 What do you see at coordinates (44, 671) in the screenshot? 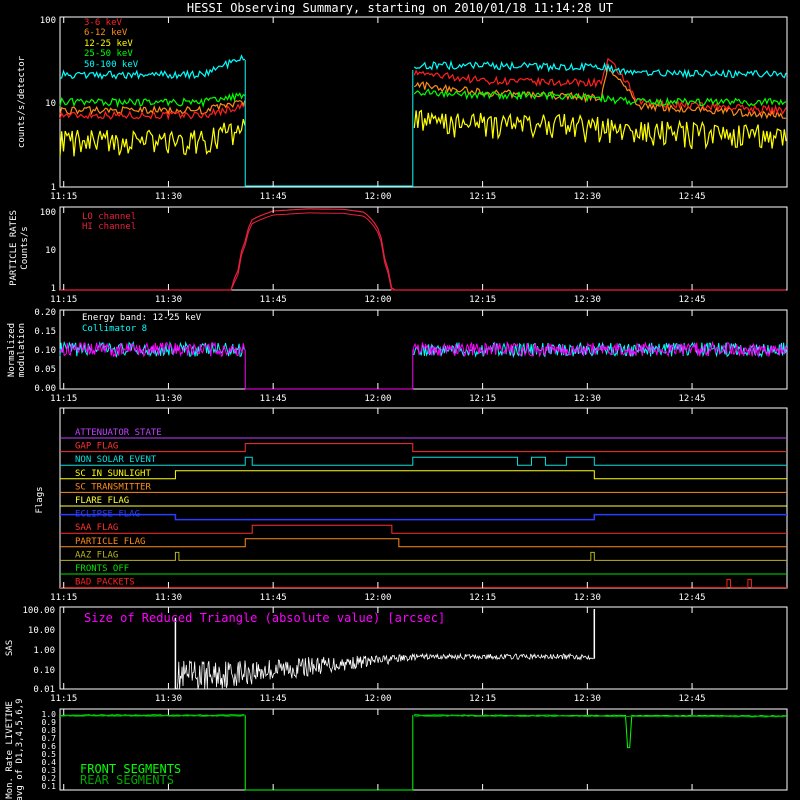
I see `sas-ytick: 0.10` at bounding box center [44, 671].